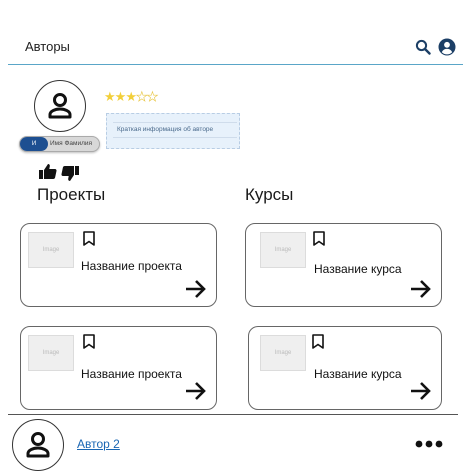  What do you see at coordinates (429, 444) in the screenshot?
I see `more-horizontal-icon` at bounding box center [429, 444].